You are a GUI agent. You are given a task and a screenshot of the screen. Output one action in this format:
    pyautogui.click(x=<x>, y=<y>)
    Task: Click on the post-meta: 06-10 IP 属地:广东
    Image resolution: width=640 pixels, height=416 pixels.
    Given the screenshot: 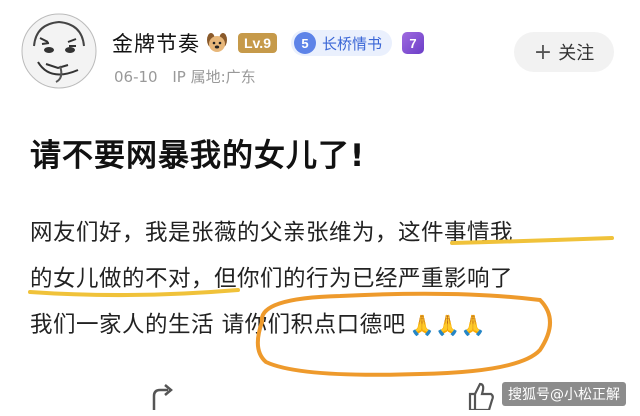 What is the action you would take?
    pyautogui.click(x=185, y=76)
    